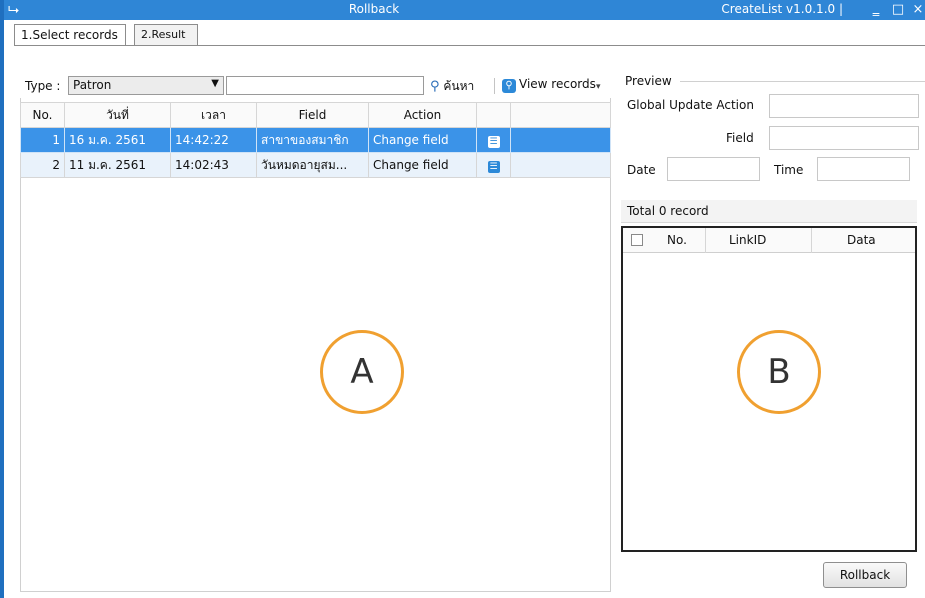 Image resolution: width=925 pixels, height=598 pixels. Describe the element at coordinates (917, 10) in the screenshot. I see `close-button: ×` at that location.